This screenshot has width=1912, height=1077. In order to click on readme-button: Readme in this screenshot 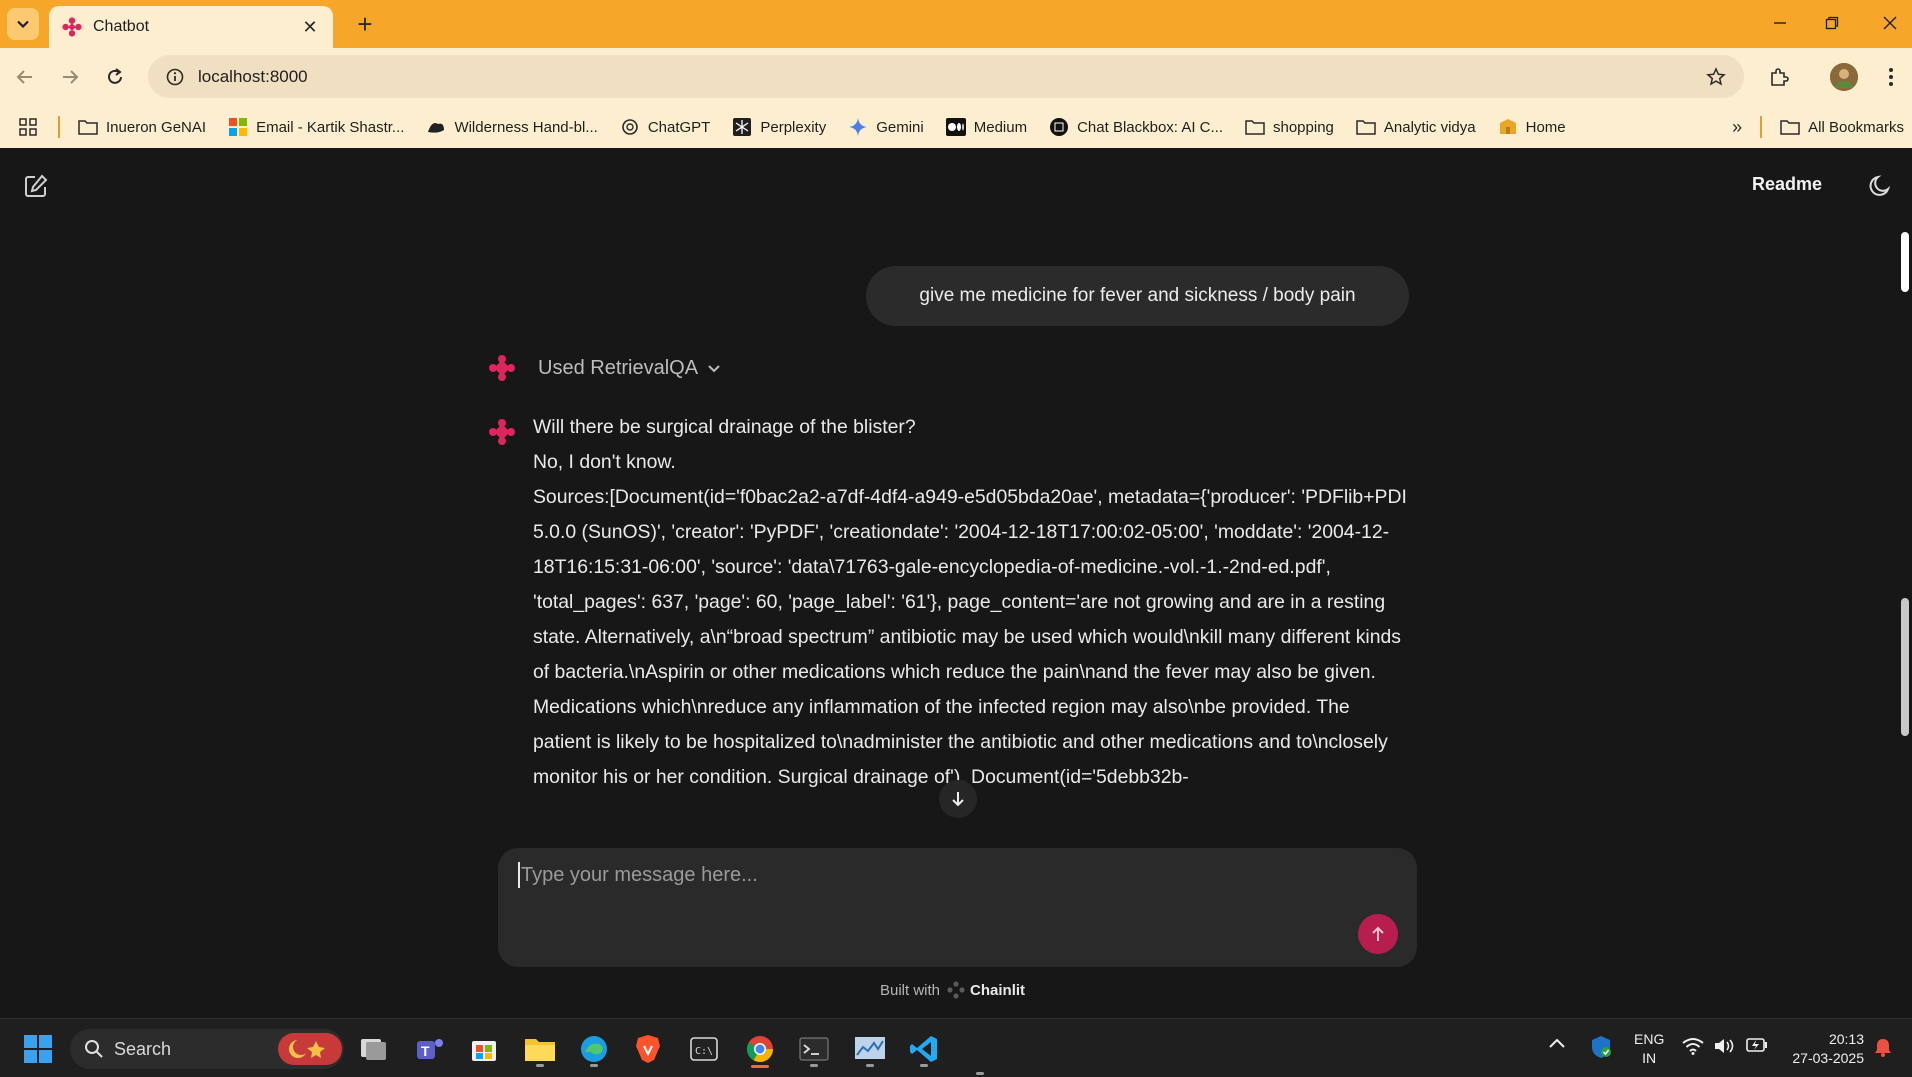, I will do `click(1787, 184)`.